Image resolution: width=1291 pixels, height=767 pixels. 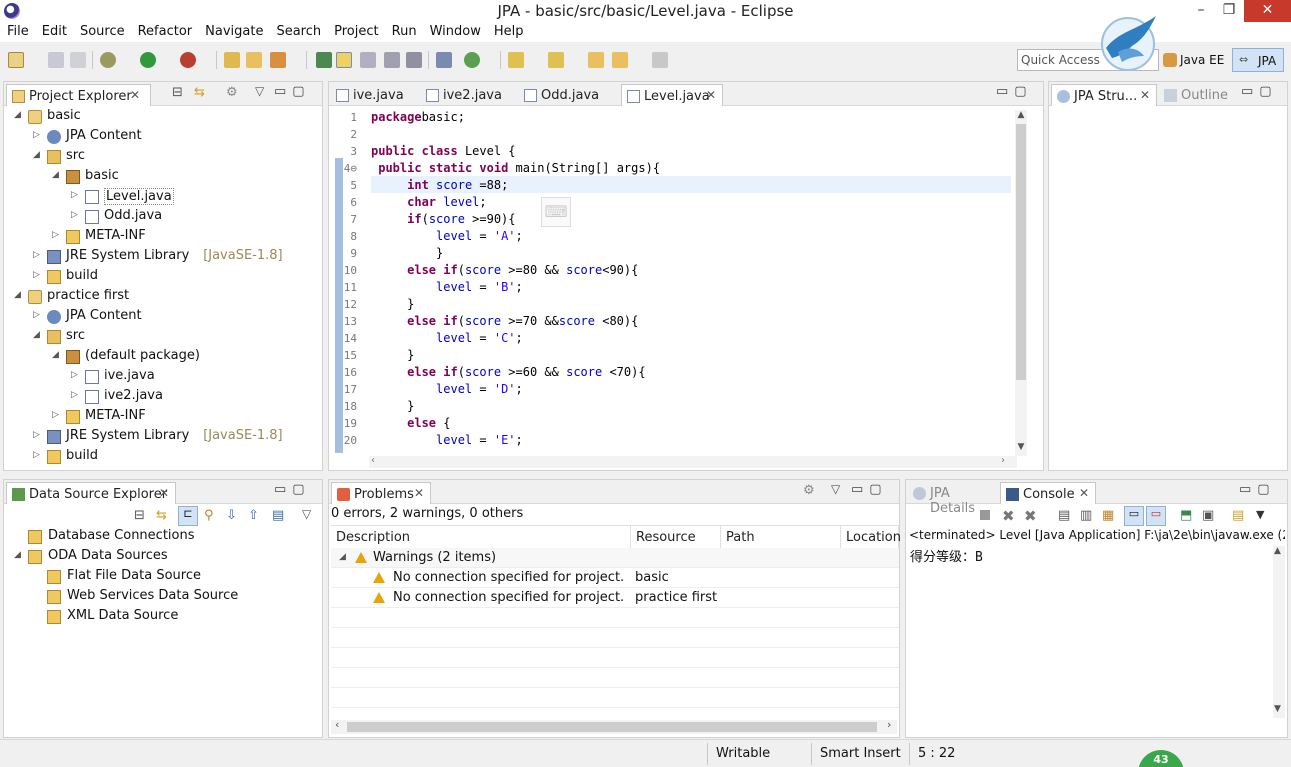 What do you see at coordinates (447, 236) in the screenshot?
I see `code-line: level = 'A';` at bounding box center [447, 236].